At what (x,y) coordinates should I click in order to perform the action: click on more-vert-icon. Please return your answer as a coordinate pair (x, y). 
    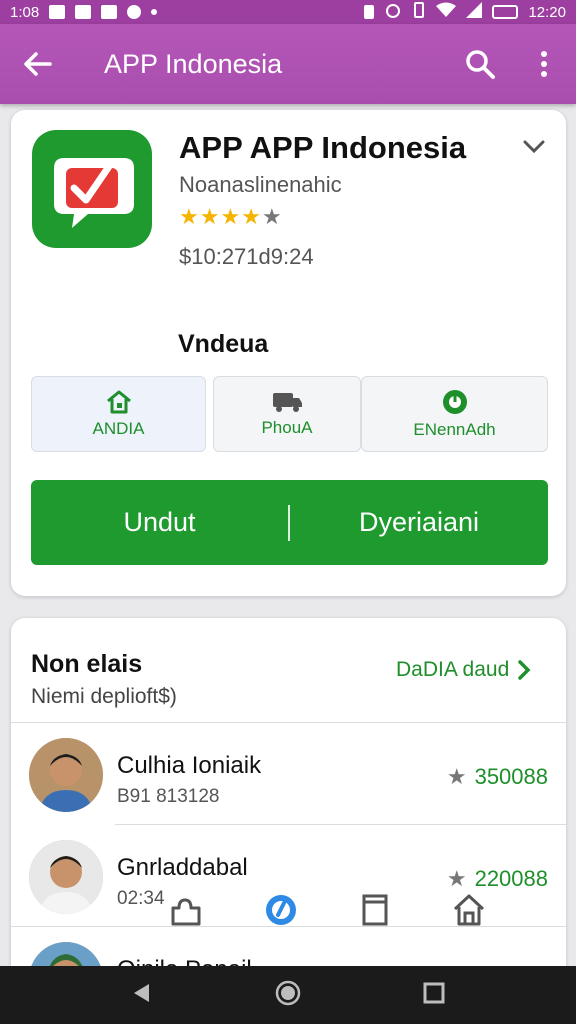
    Looking at the image, I should click on (544, 64).